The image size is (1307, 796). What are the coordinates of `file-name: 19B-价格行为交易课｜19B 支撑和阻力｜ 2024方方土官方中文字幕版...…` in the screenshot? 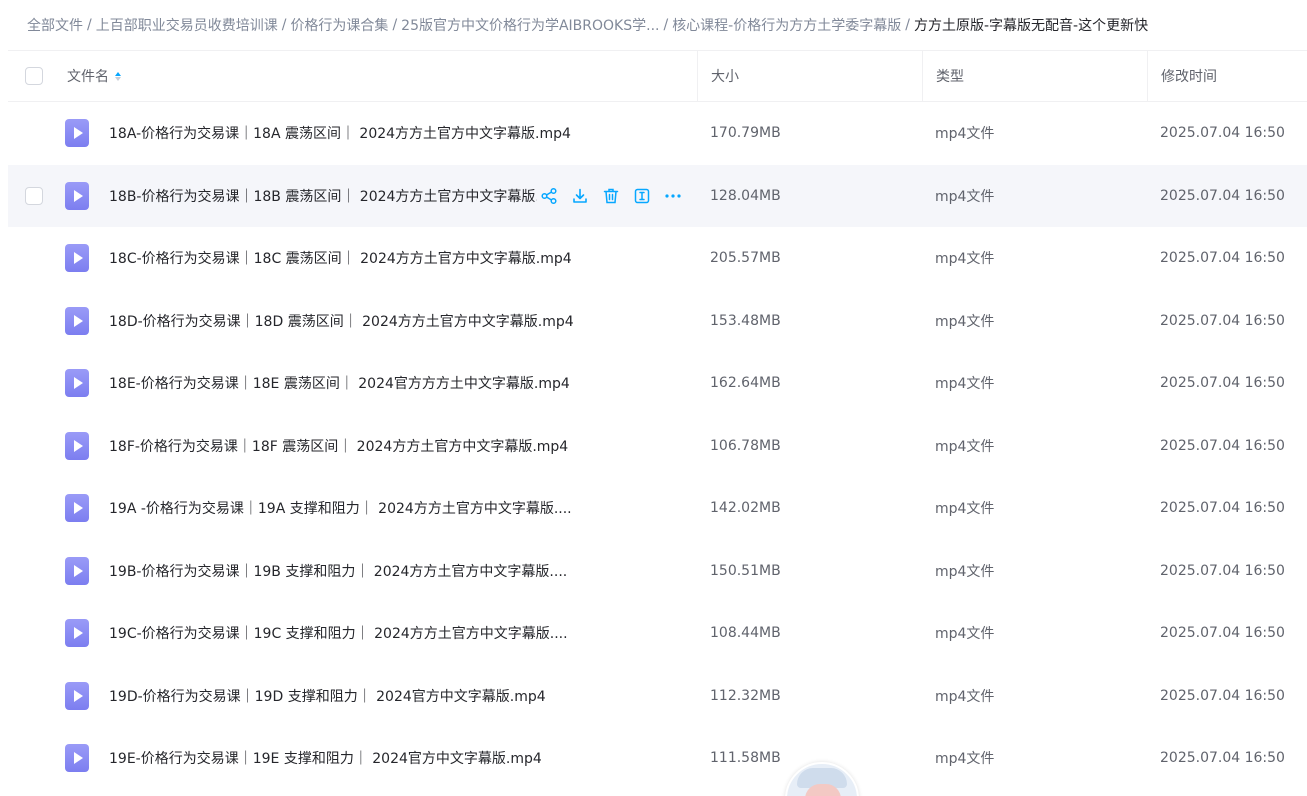 It's located at (354, 571).